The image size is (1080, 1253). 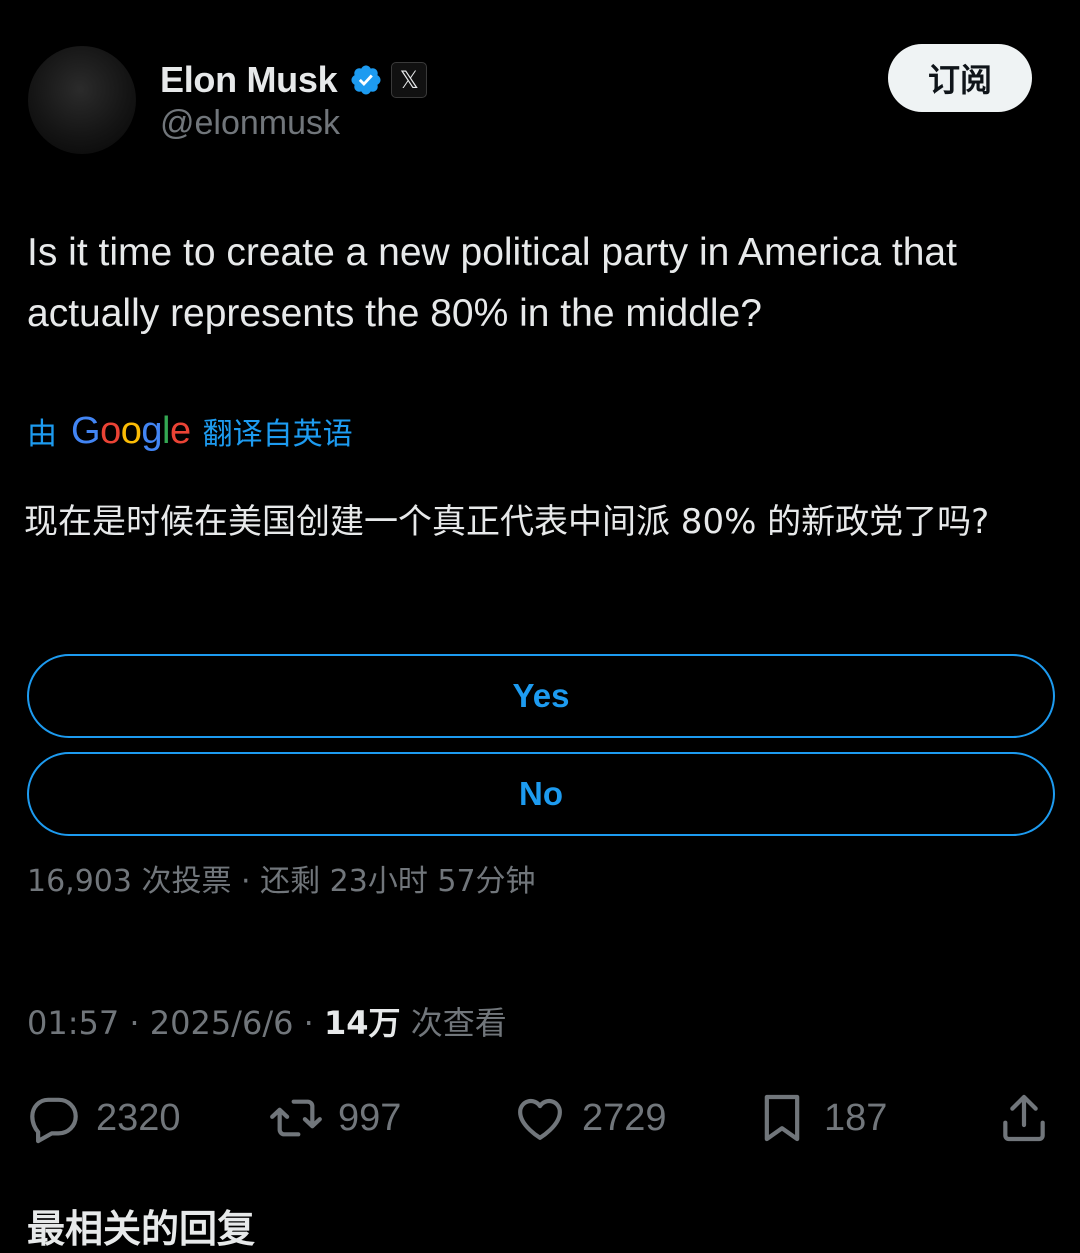 What do you see at coordinates (507, 522) in the screenshot?
I see `translated-text: 现在是时候在美国创建一个真正代表中间派 80% 的新政党了吗?` at bounding box center [507, 522].